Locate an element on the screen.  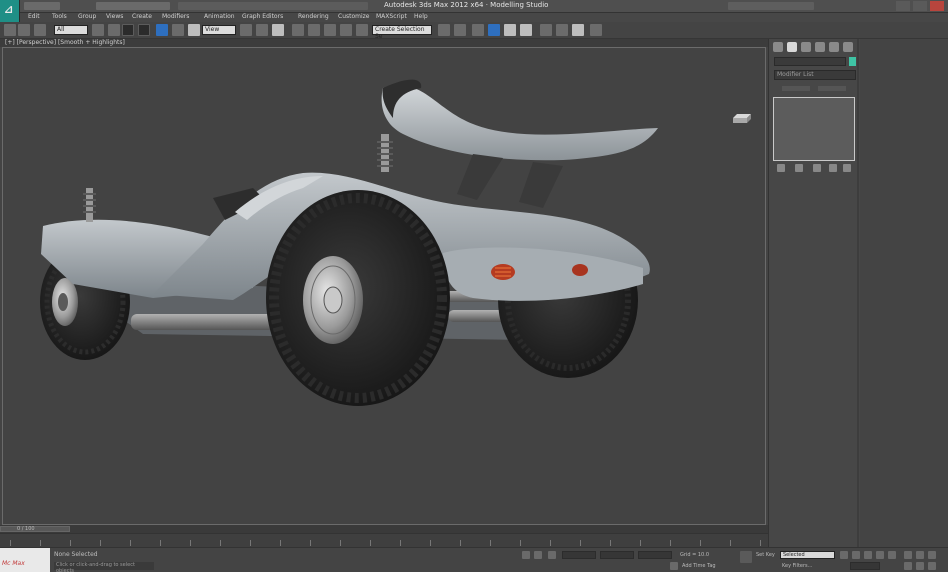
named-selection-dropdown: Create Selection Se is located at coordinates (402, 32).